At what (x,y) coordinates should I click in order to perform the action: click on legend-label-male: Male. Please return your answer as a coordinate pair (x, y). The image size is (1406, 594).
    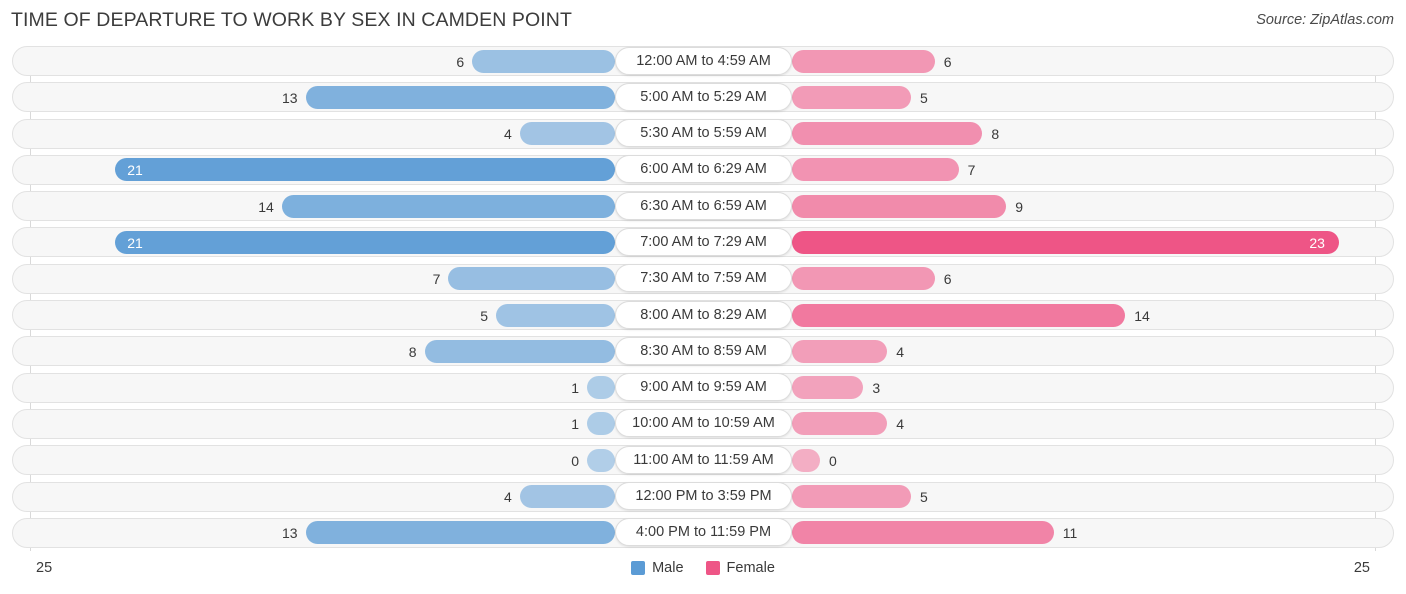
    Looking at the image, I should click on (668, 568).